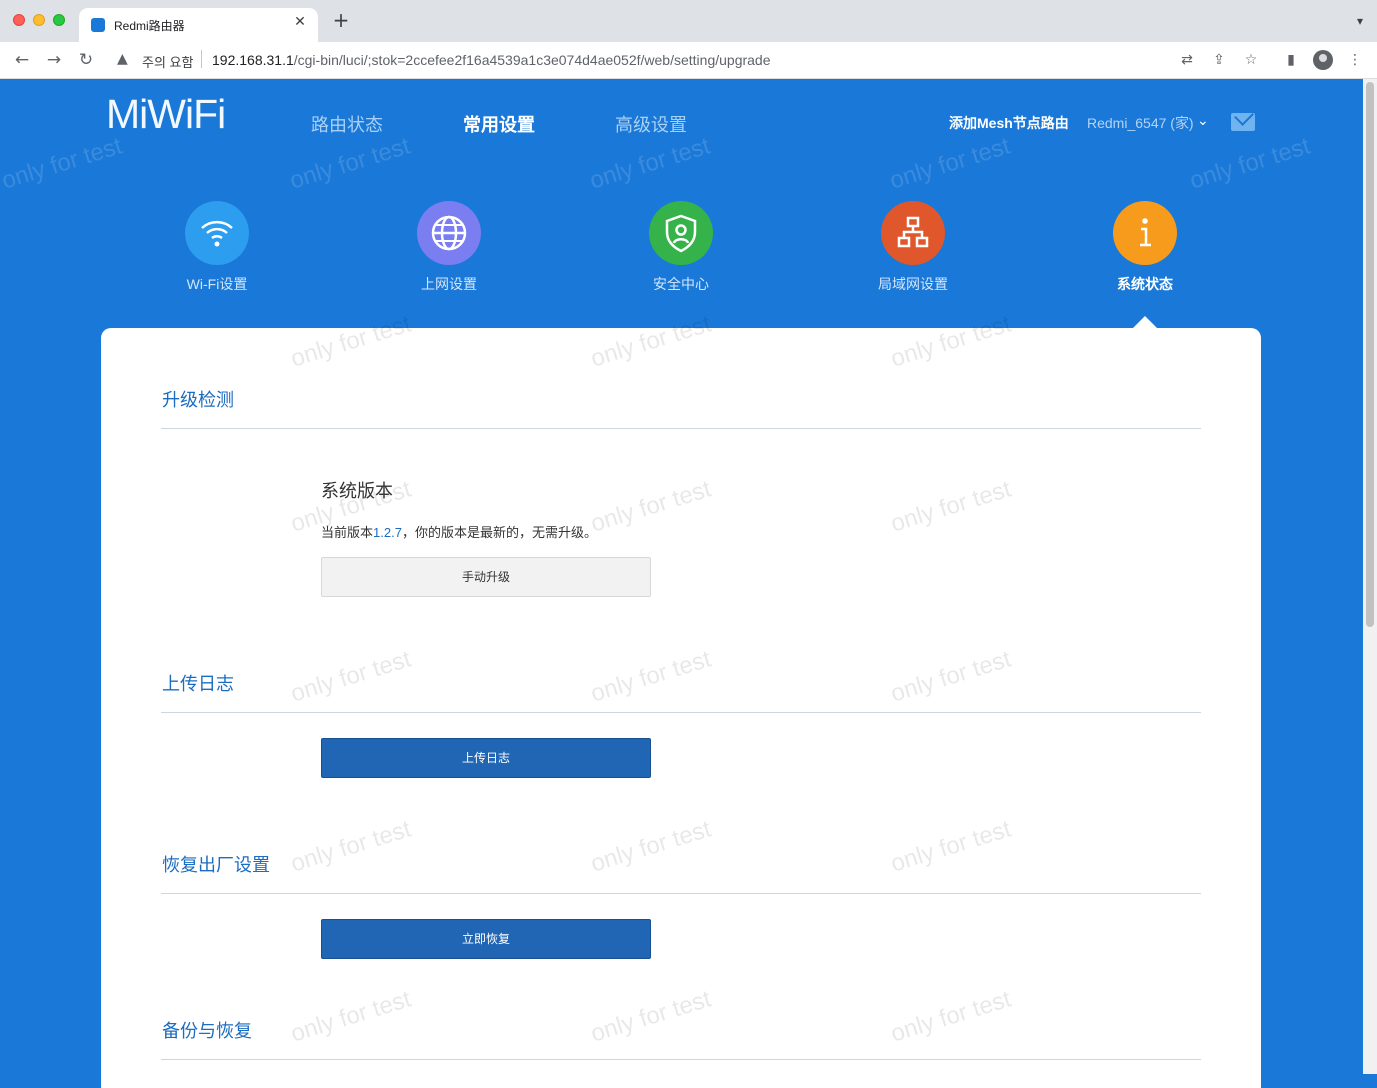  Describe the element at coordinates (201, 59) in the screenshot. I see `omnibox-divider` at that location.